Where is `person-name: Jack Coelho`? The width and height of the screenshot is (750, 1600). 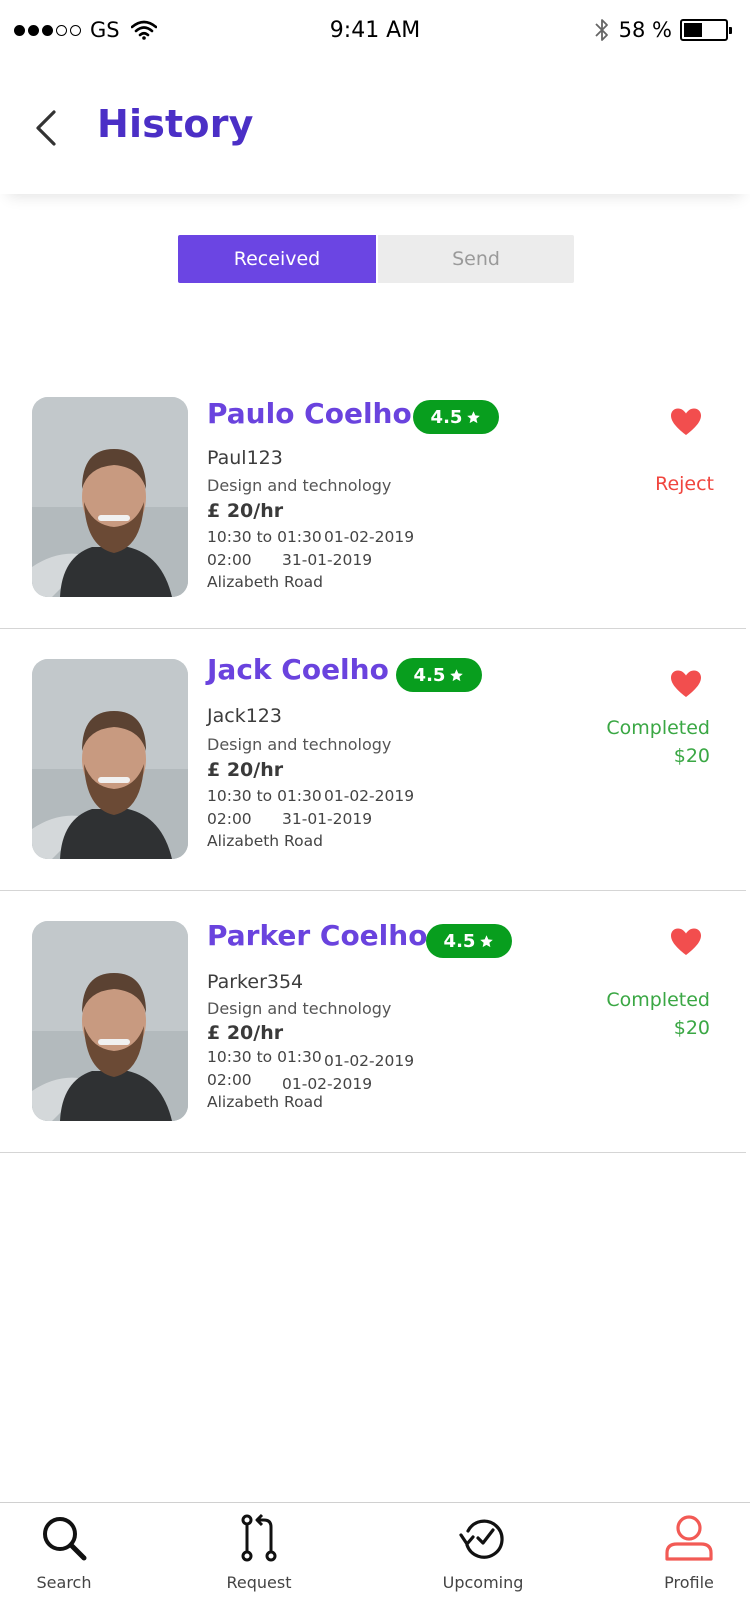 person-name: Jack Coelho is located at coordinates (298, 669).